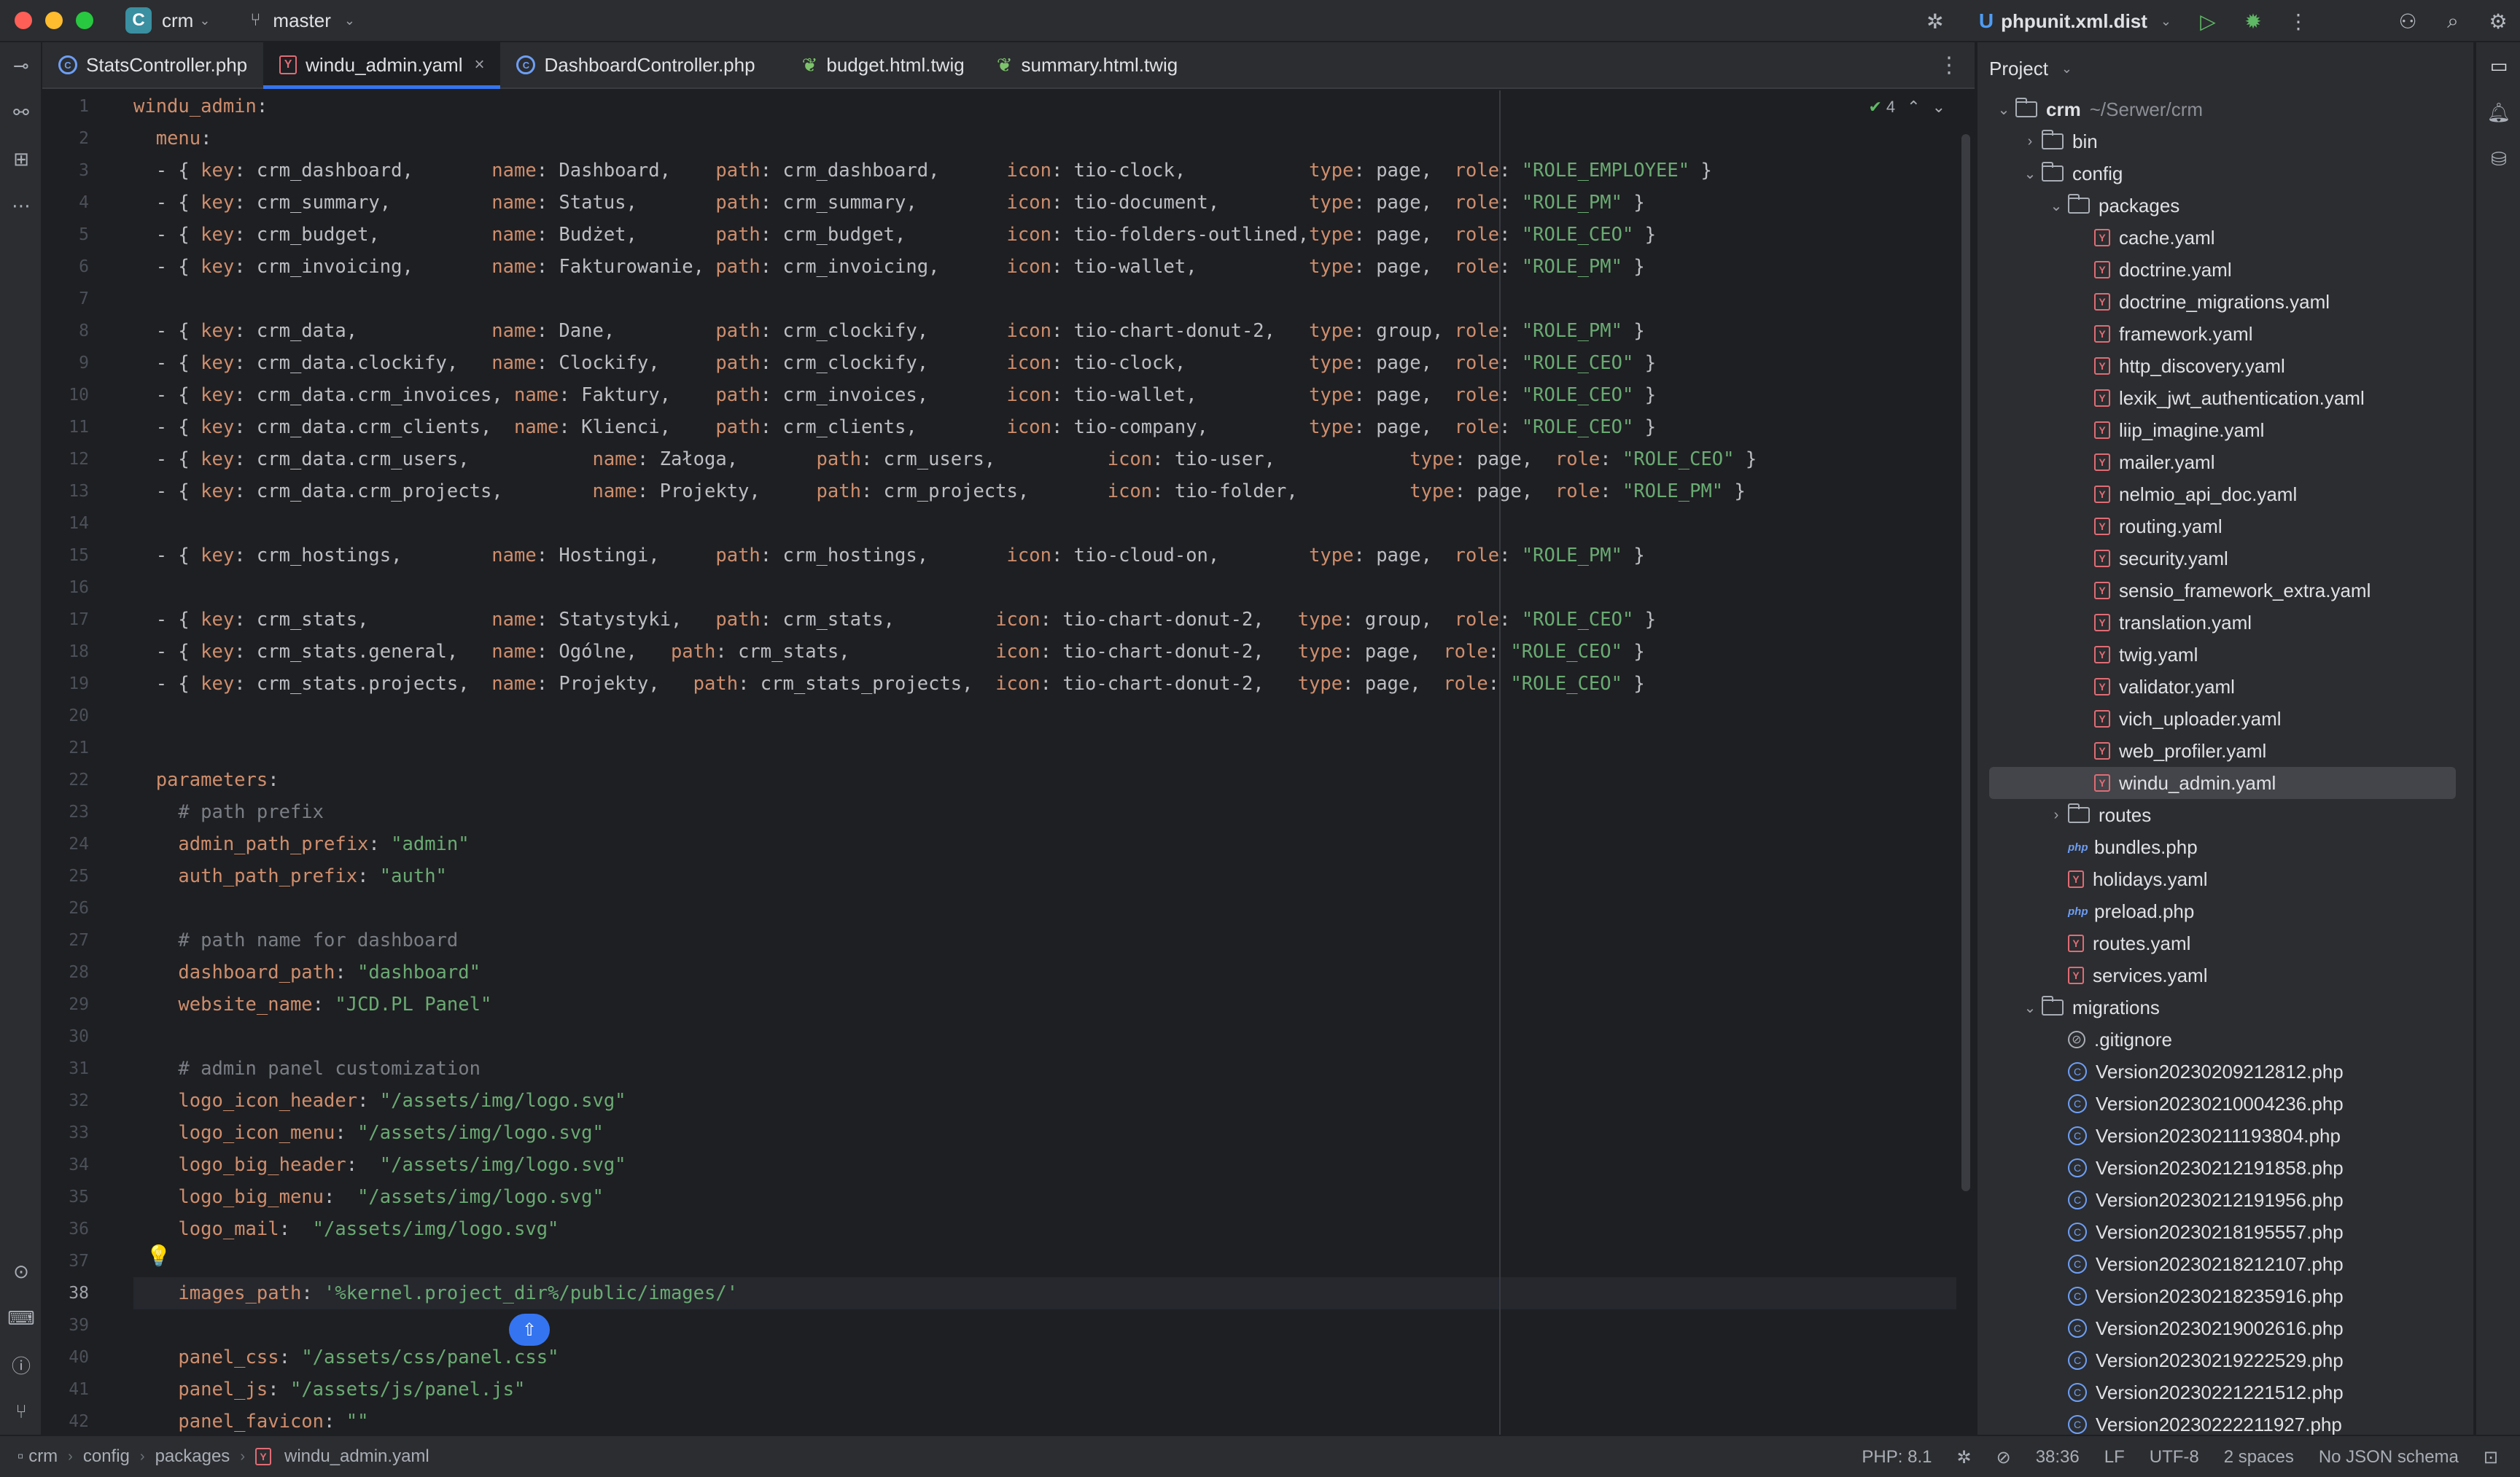 The height and width of the screenshot is (1477, 2520). What do you see at coordinates (2225, 719) in the screenshot?
I see `tree-file: Yvich_uploader.yaml` at bounding box center [2225, 719].